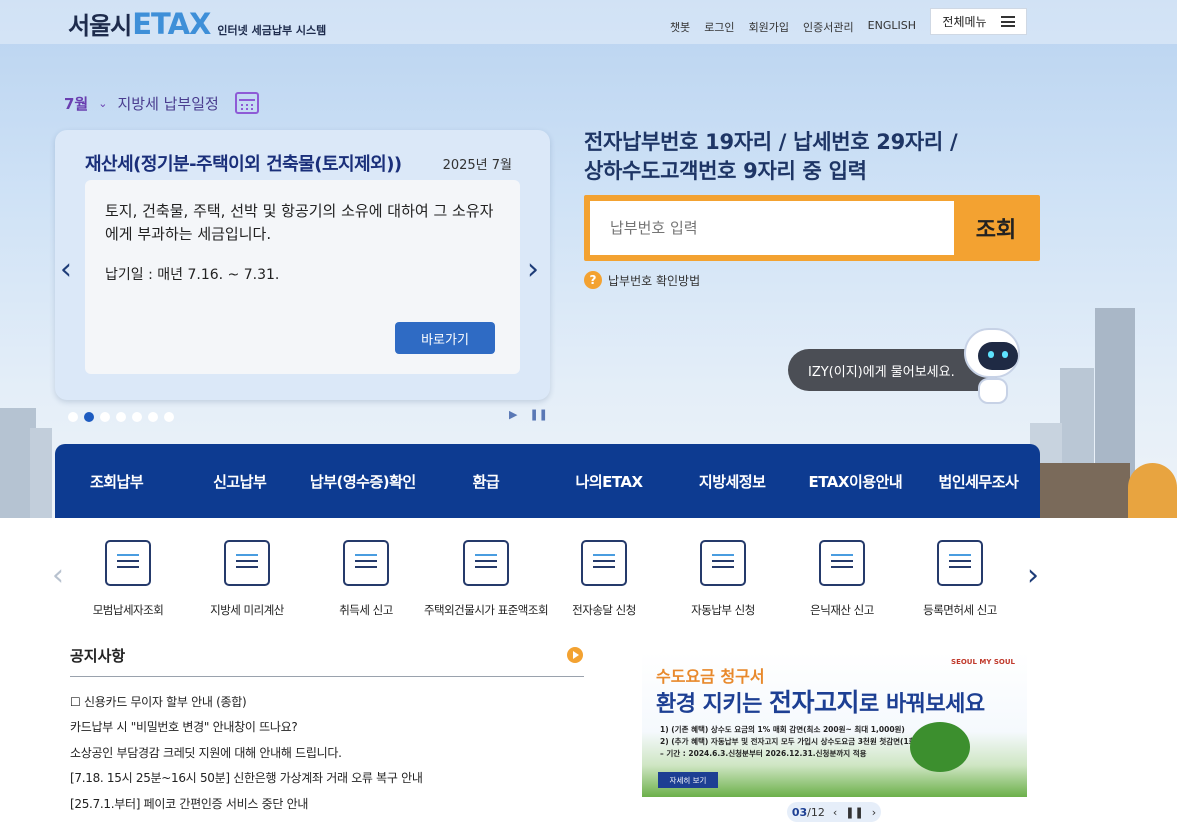 The width and height of the screenshot is (1177, 834). I want to click on document-edit-icon, so click(960, 563).